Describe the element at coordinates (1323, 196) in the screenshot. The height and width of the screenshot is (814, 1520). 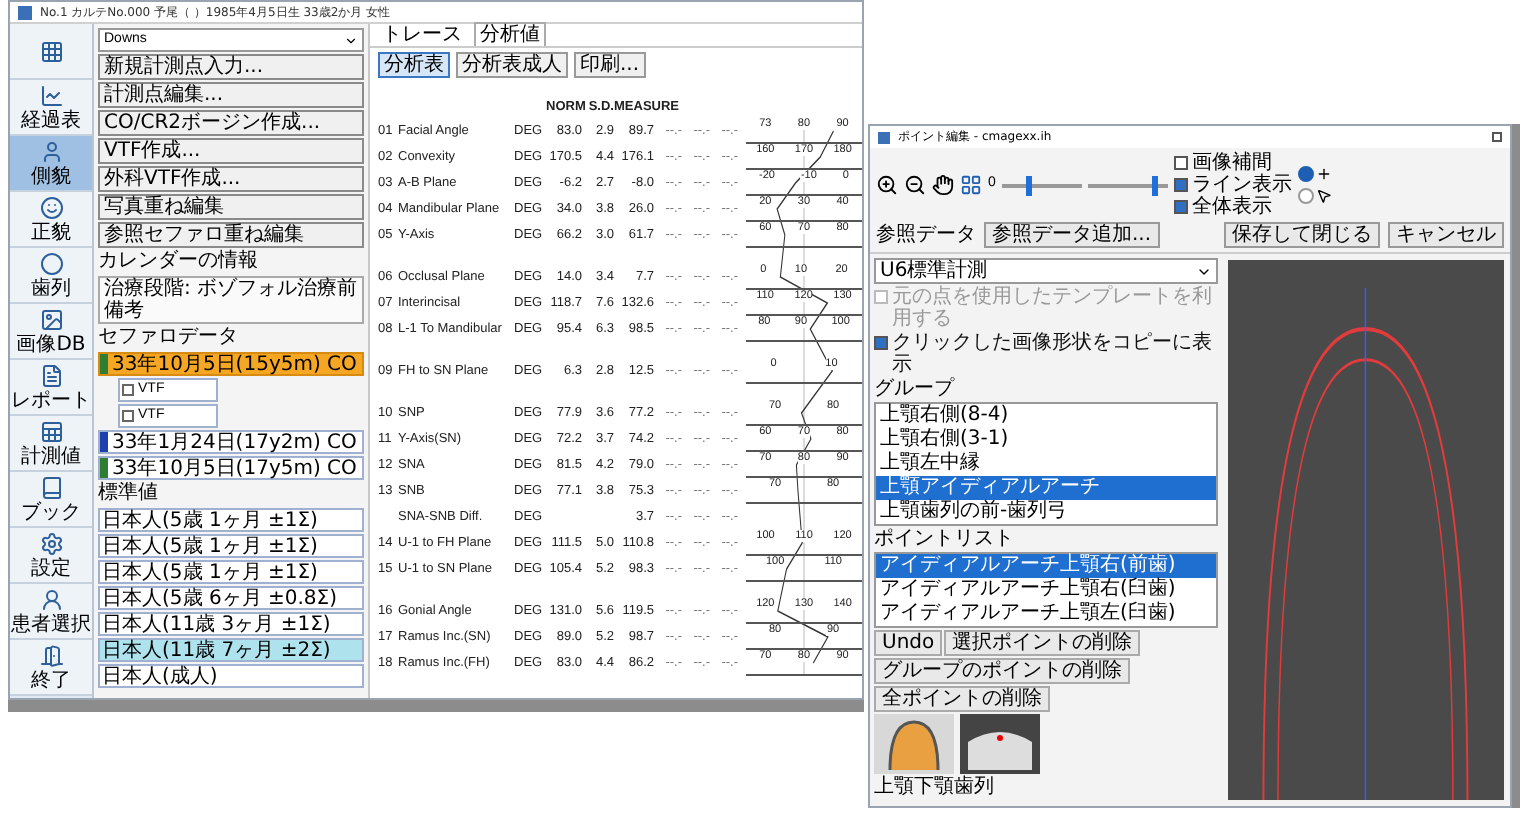
I see `cursor-icon` at that location.